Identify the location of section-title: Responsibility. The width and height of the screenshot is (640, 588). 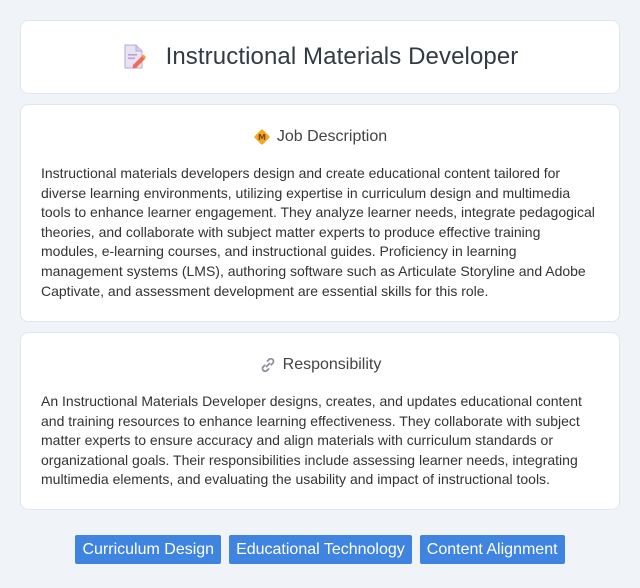
(332, 364).